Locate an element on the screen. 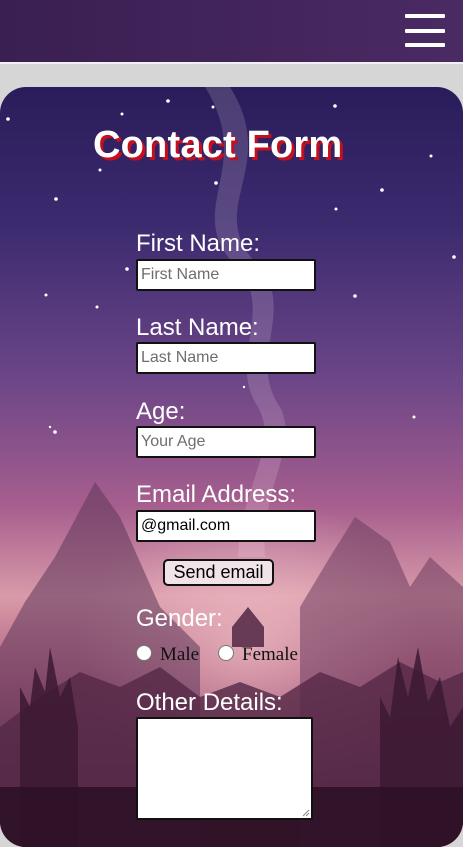 Image resolution: width=463 pixels, height=847 pixels. gender-female-label: Female is located at coordinates (270, 654).